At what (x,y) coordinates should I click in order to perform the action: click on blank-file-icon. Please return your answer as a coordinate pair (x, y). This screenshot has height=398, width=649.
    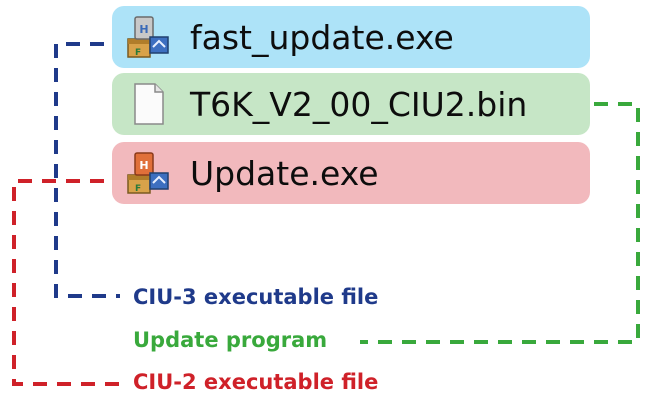
    Looking at the image, I should click on (148, 104).